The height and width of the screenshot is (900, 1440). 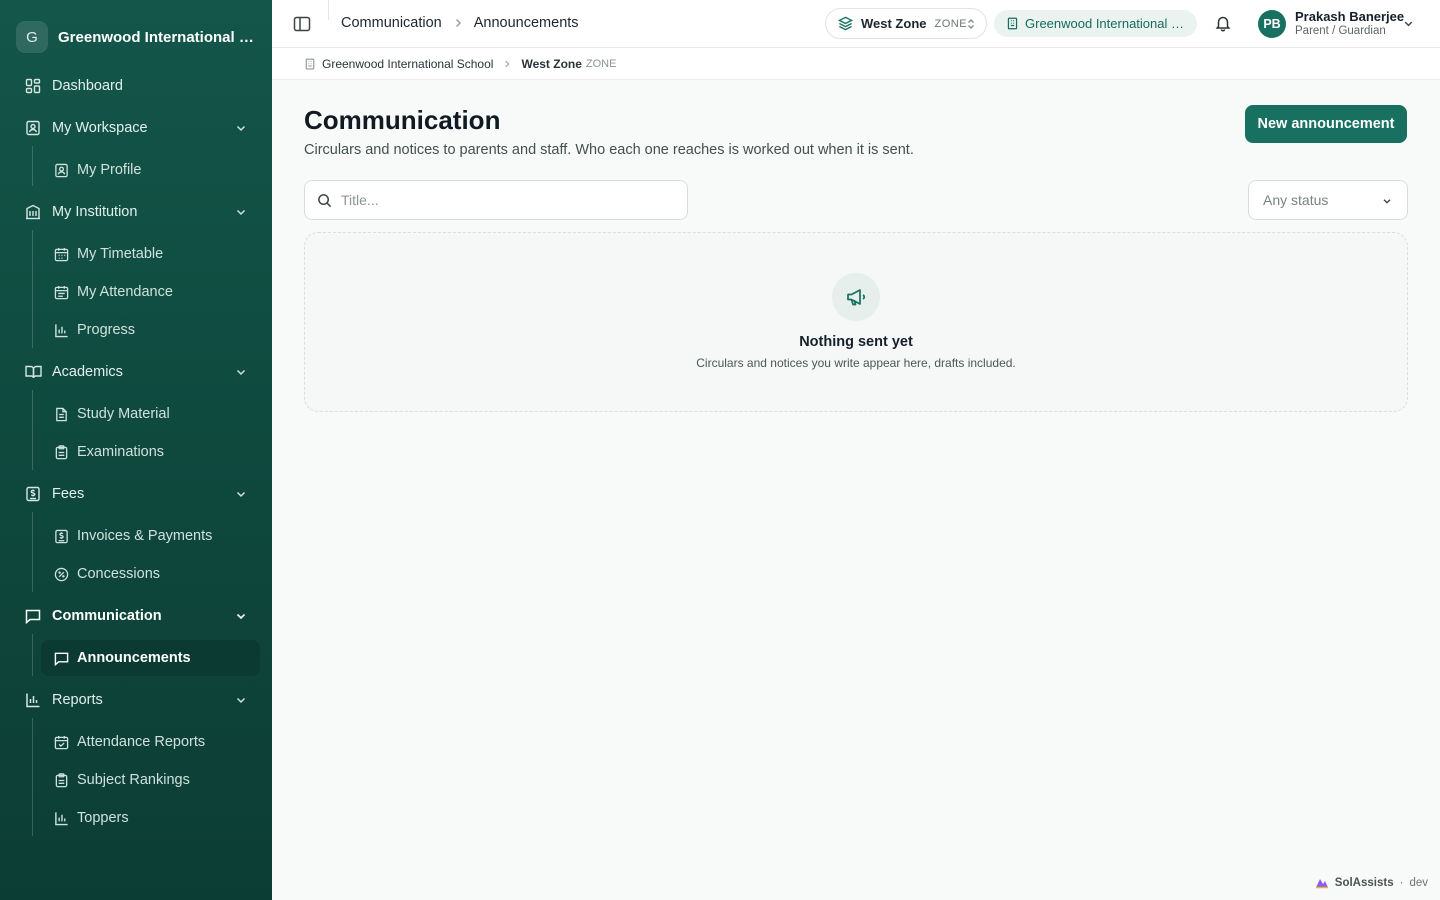 I want to click on sidebar-item-my-timetable: My Timetable, so click(x=150, y=254).